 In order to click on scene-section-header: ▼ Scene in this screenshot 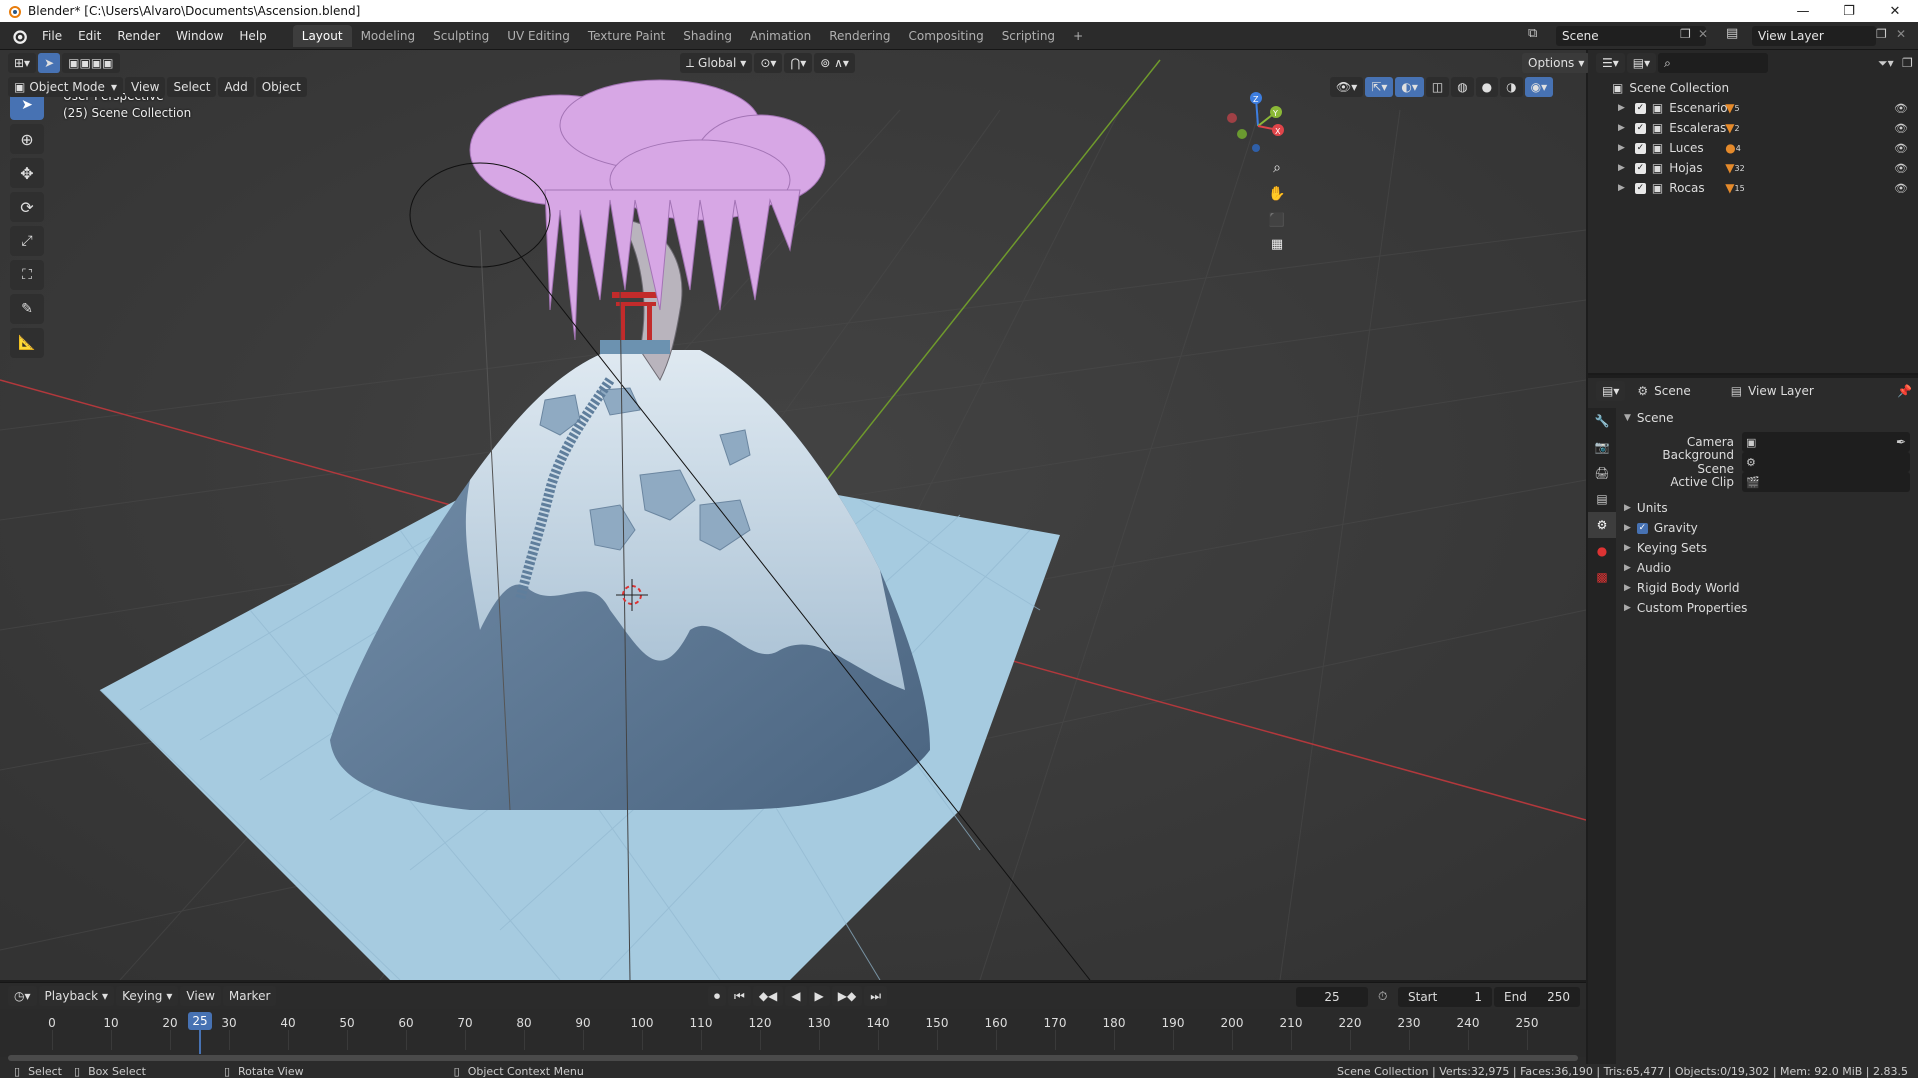, I will do `click(1767, 418)`.